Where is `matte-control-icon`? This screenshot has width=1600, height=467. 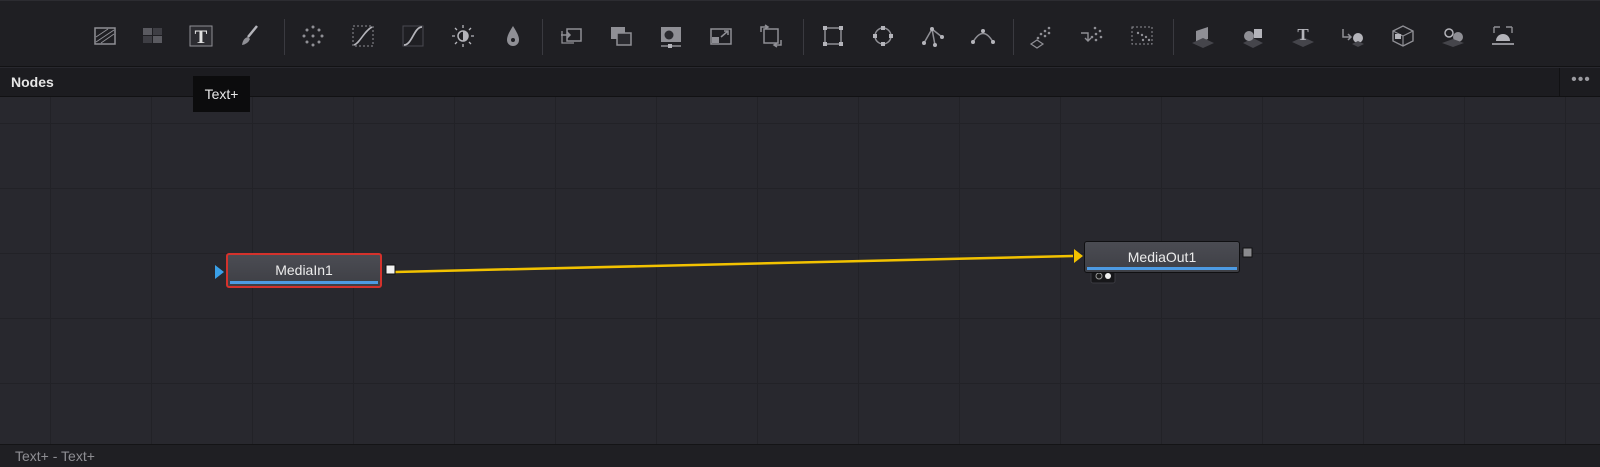 matte-control-icon is located at coordinates (671, 37).